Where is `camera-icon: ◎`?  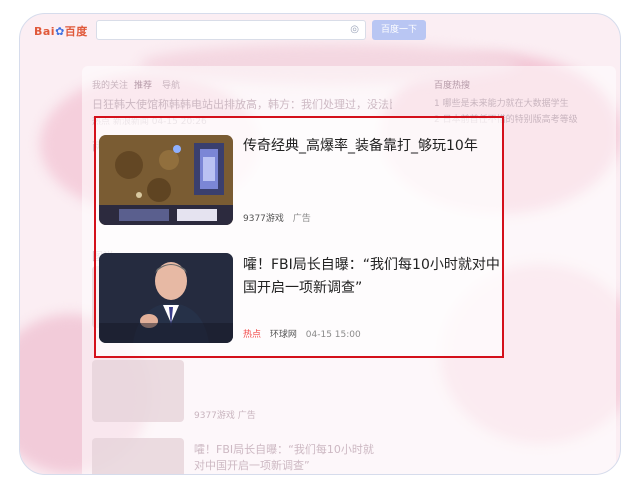 camera-icon: ◎ is located at coordinates (354, 29).